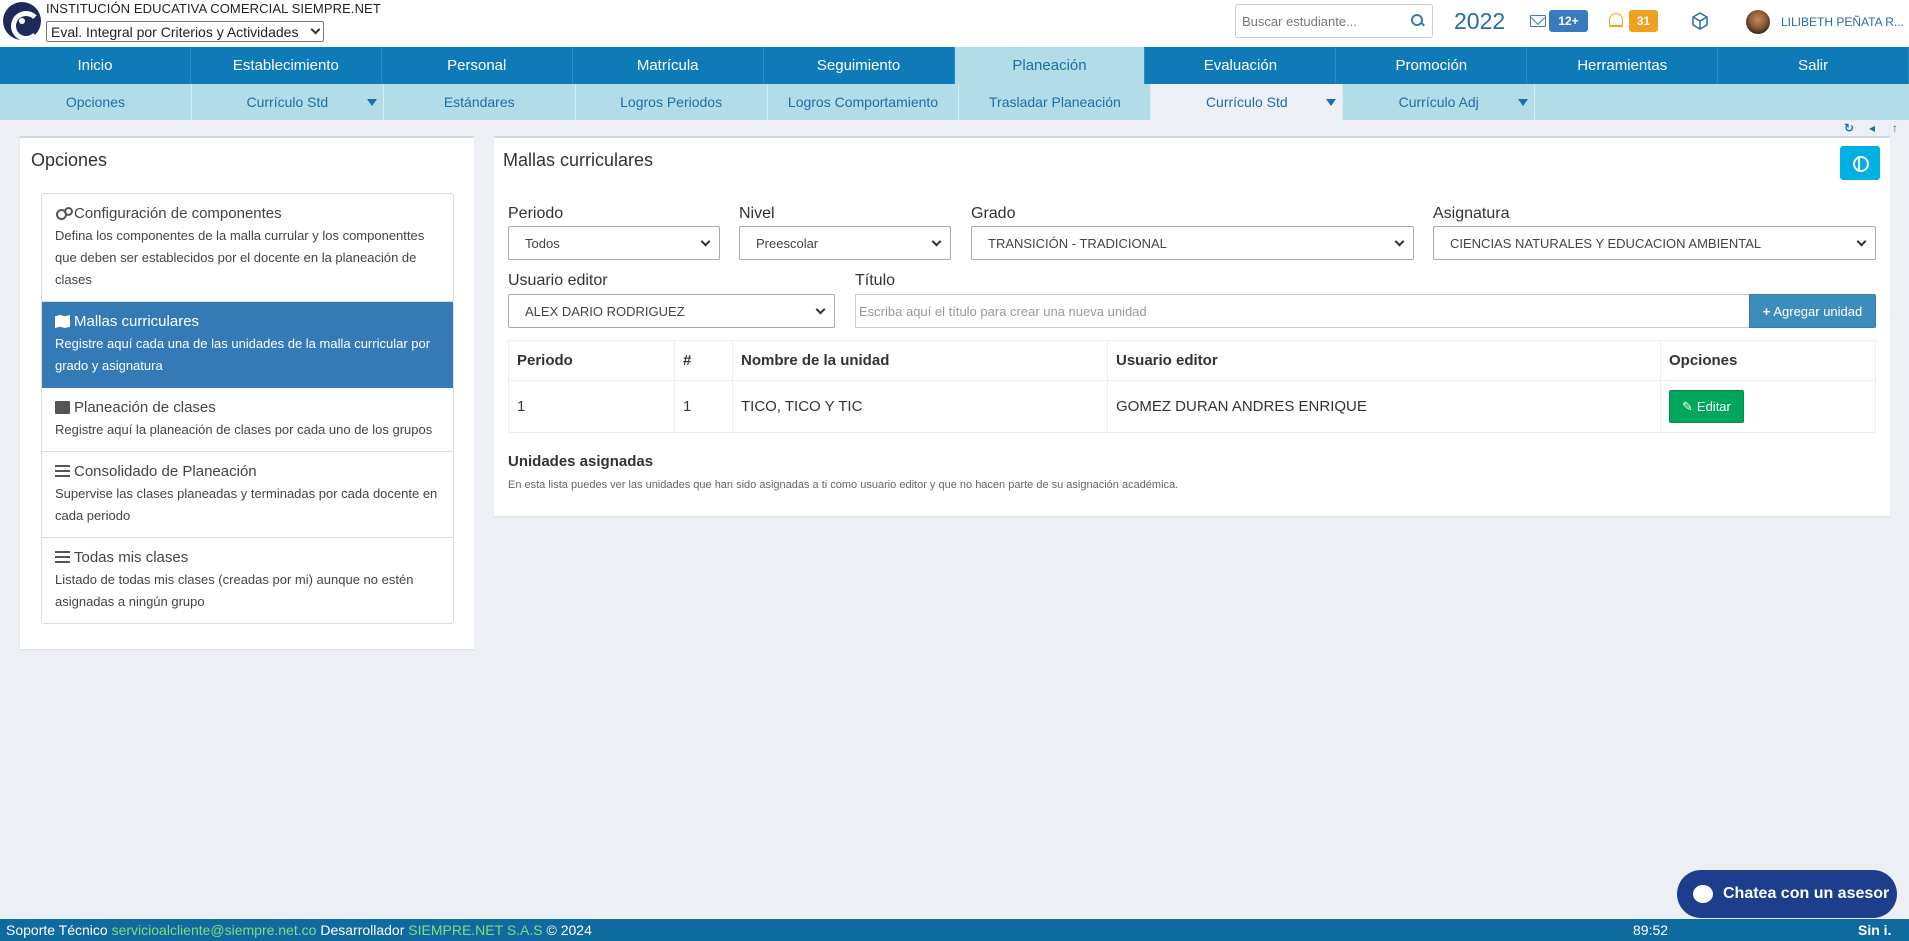 This screenshot has height=941, width=1909. I want to click on subnav-item-estandares: Estándares, so click(480, 102).